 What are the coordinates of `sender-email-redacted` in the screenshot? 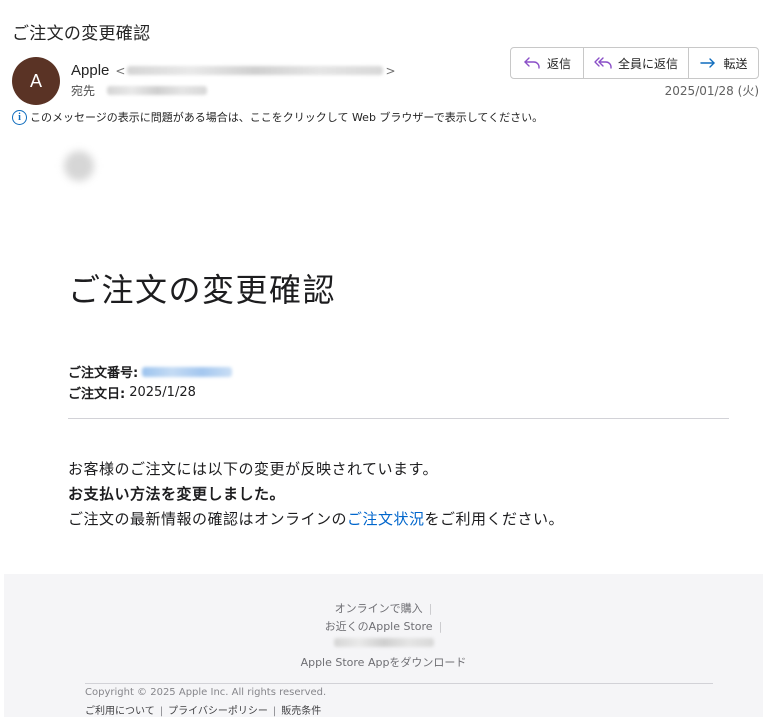 It's located at (255, 70).